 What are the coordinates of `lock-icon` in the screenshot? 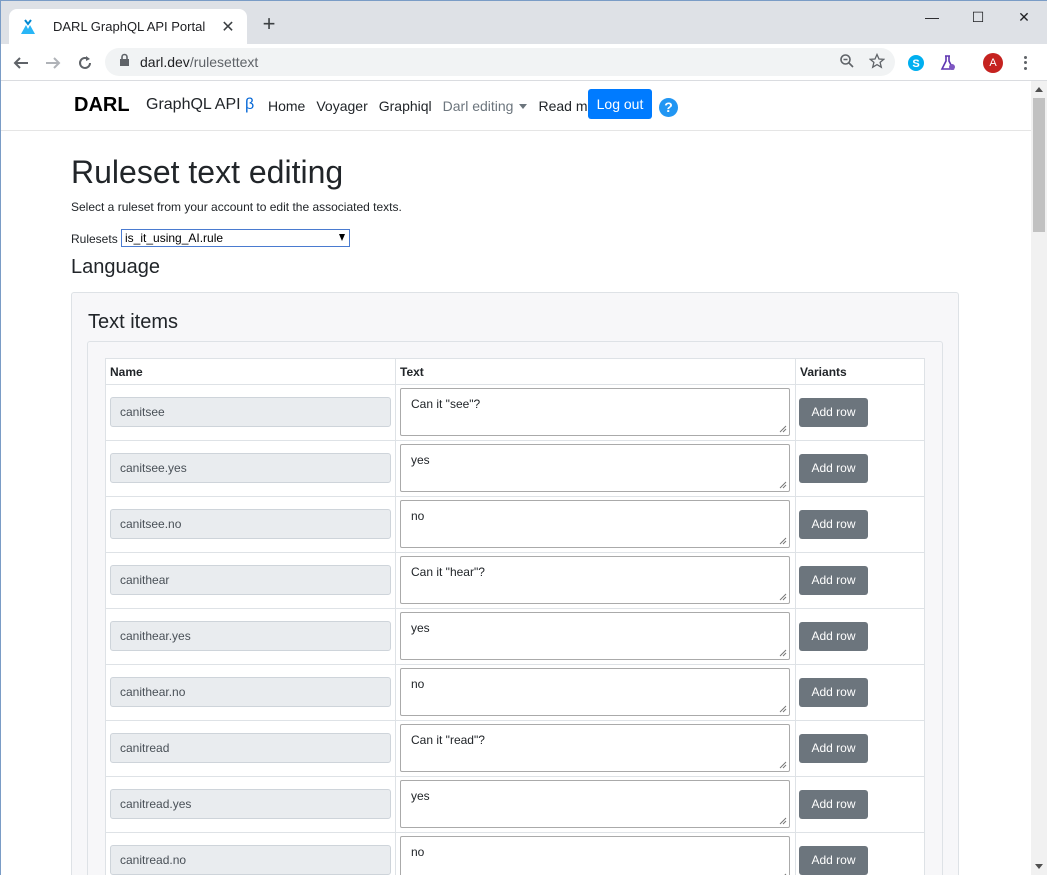 It's located at (124, 62).